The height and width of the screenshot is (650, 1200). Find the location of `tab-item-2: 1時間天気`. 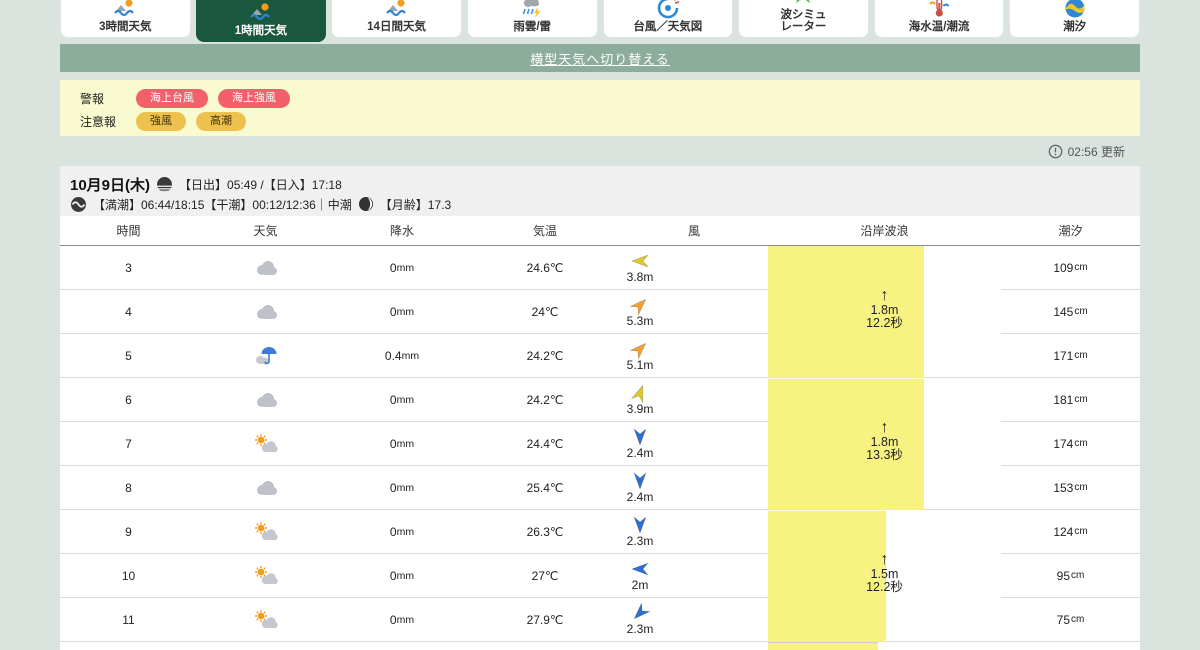

tab-item-2: 1時間天気 is located at coordinates (261, 21).